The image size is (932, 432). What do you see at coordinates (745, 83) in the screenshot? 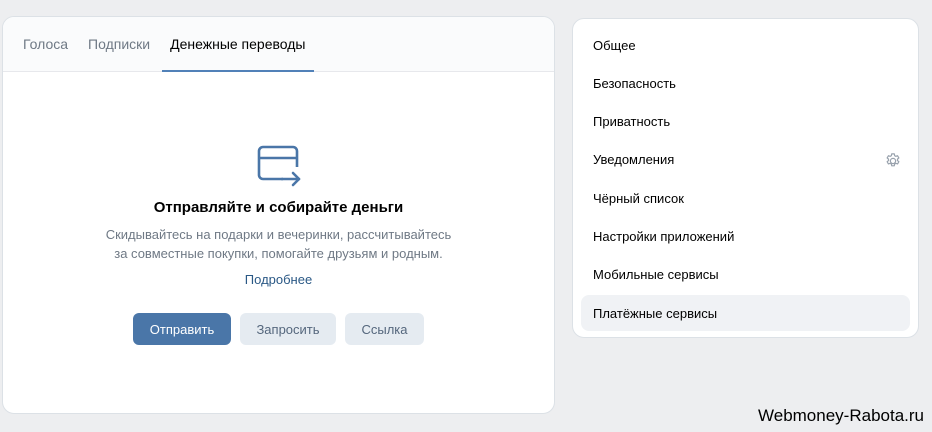
I see `menu-item-security: Безопасность` at bounding box center [745, 83].